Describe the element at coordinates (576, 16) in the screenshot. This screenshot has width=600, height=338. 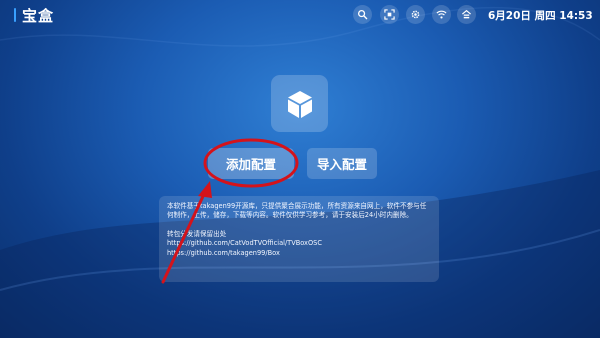
I see `time-text: 14:53` at that location.